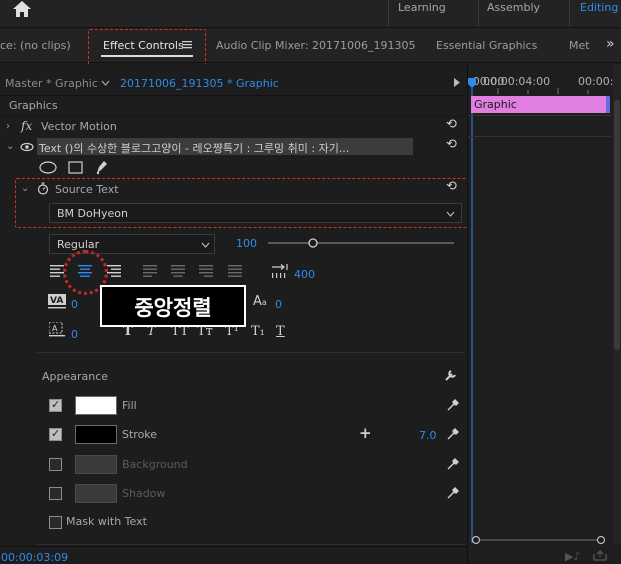 The image size is (621, 564). I want to click on font-family-dropdown: BM DoHyeon, so click(255, 213).